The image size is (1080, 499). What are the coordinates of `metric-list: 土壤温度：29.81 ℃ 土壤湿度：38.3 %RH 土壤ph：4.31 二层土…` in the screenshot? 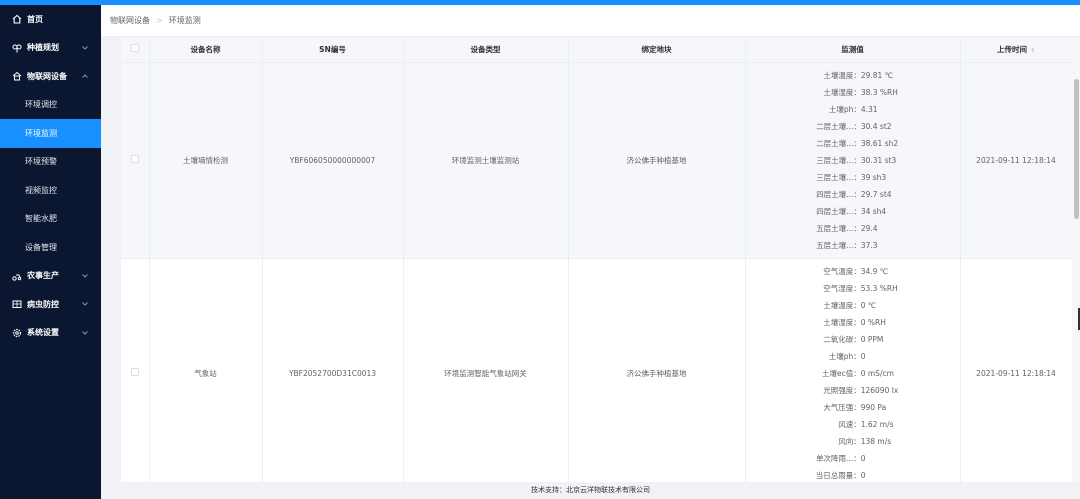 It's located at (852, 160).